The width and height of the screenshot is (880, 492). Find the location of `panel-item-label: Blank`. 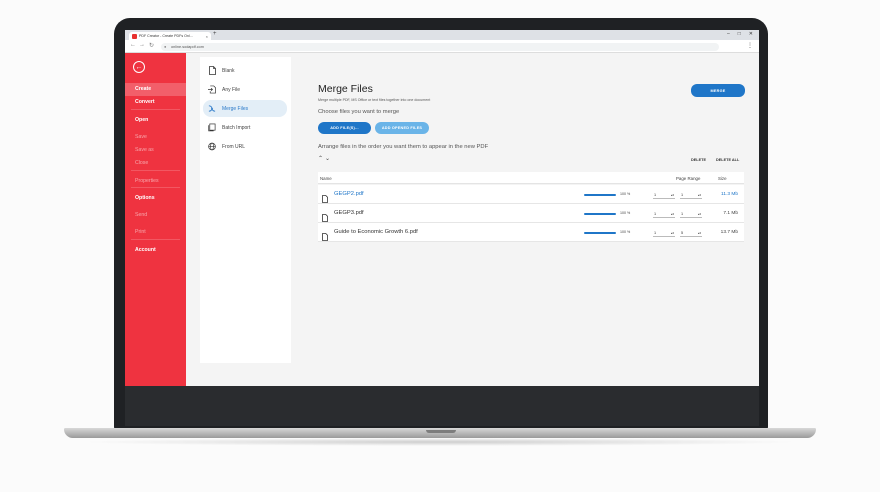

panel-item-label: Blank is located at coordinates (228, 70).